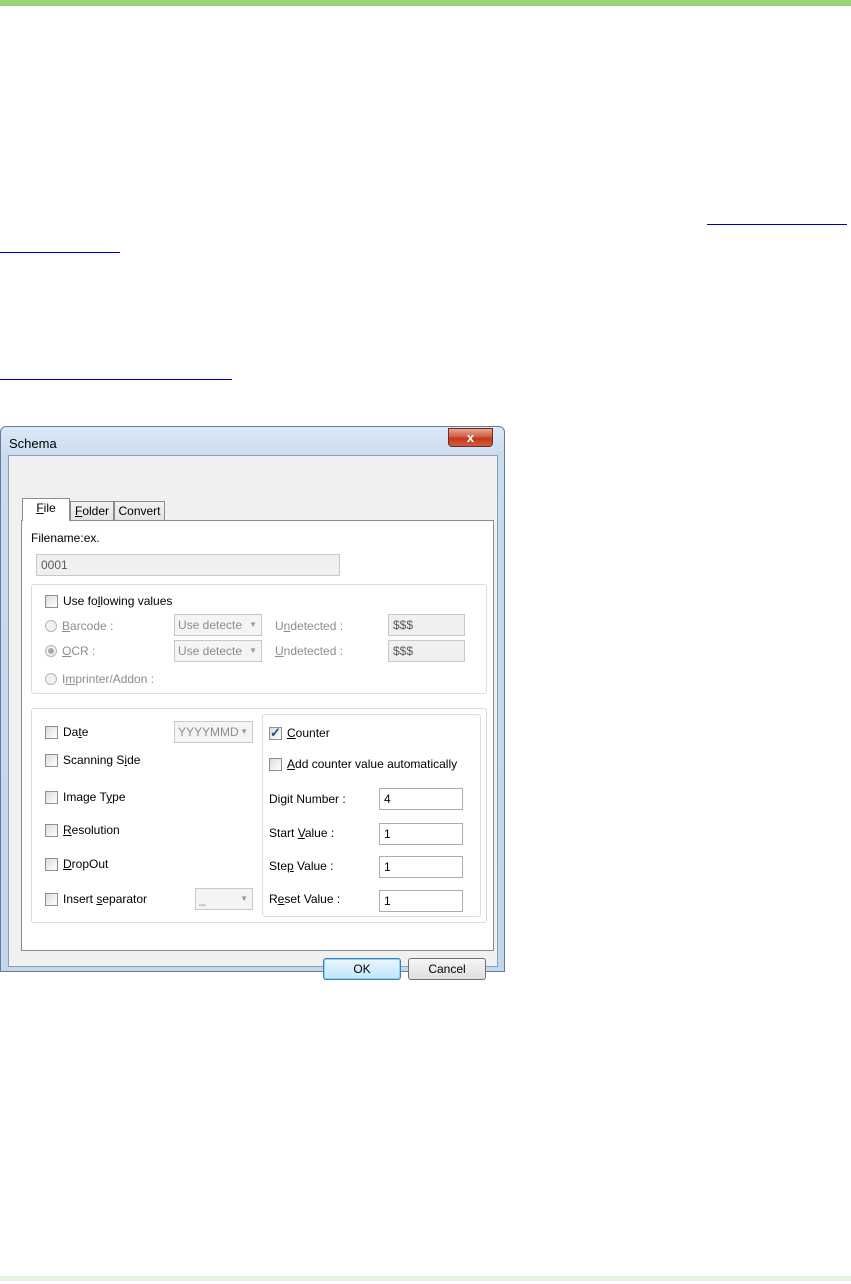 This screenshot has width=851, height=1284. I want to click on scanning-side-checkbox, so click(51, 760).